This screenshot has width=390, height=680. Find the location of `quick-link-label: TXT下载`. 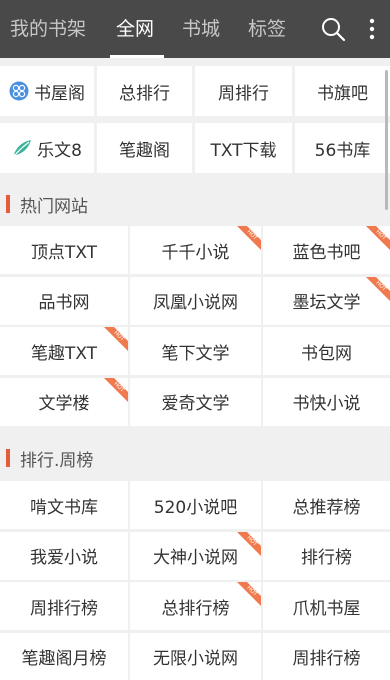

quick-link-label: TXT下载 is located at coordinates (243, 150).